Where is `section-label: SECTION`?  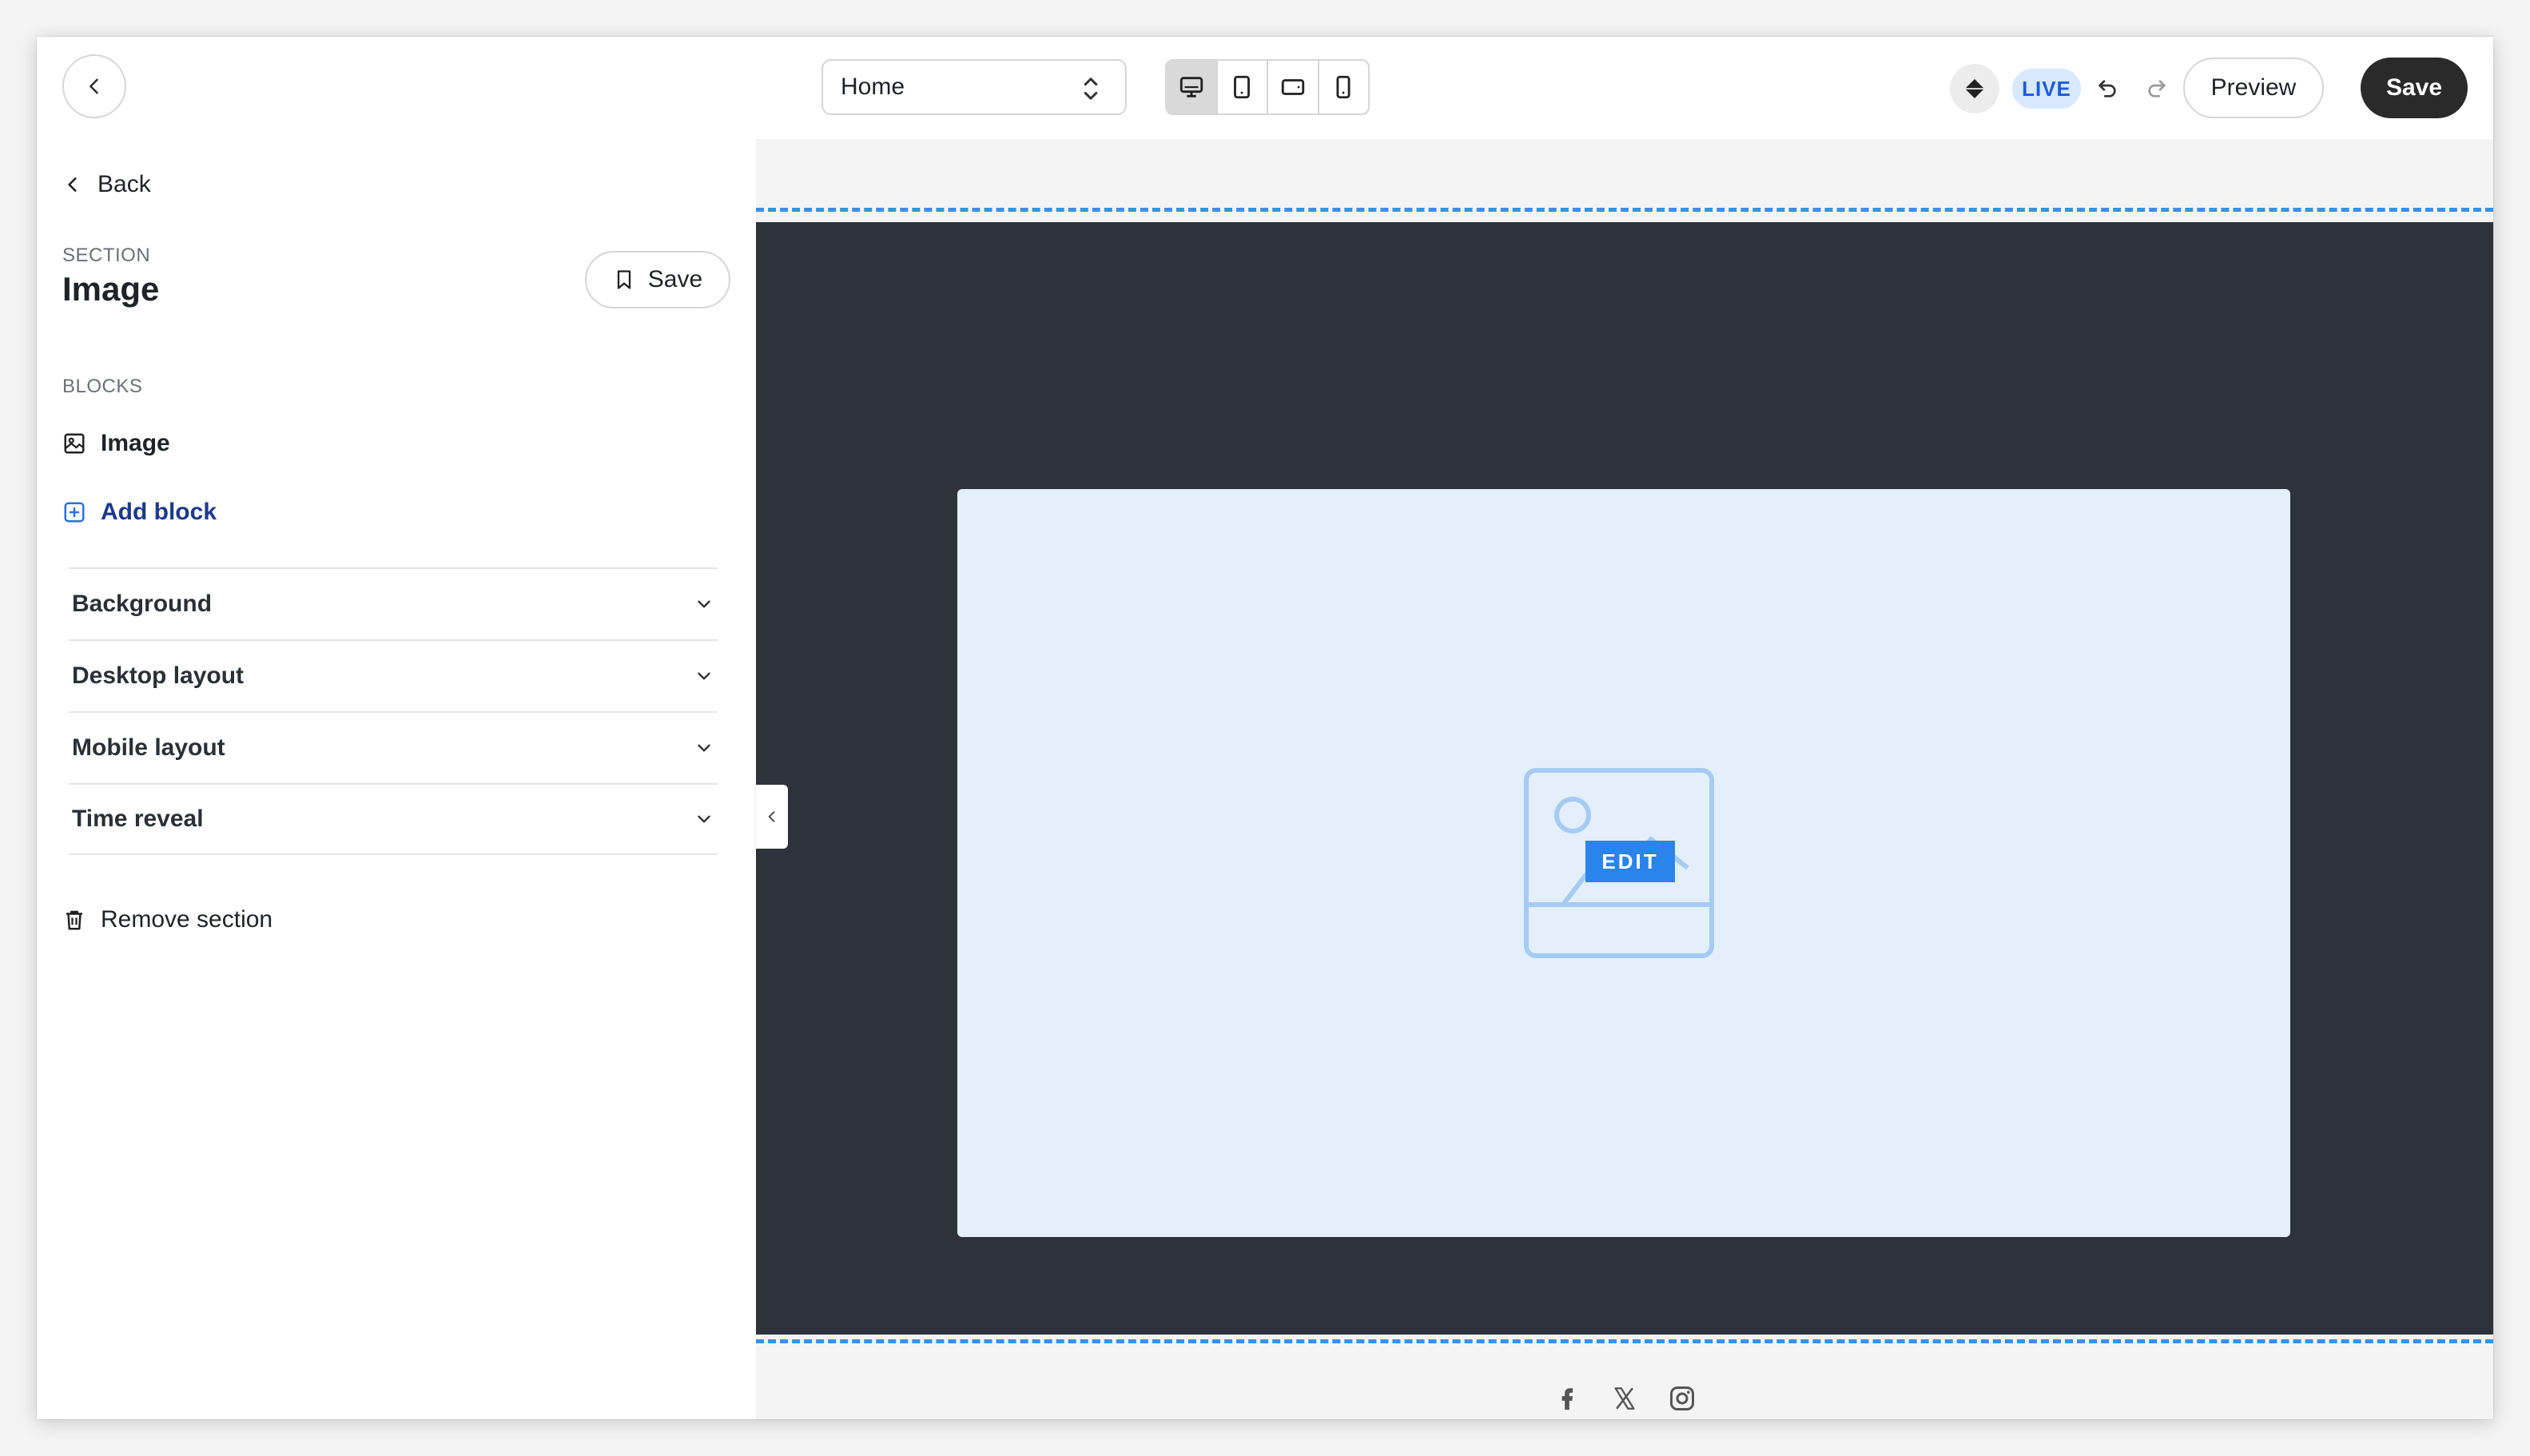
section-label: SECTION is located at coordinates (107, 255).